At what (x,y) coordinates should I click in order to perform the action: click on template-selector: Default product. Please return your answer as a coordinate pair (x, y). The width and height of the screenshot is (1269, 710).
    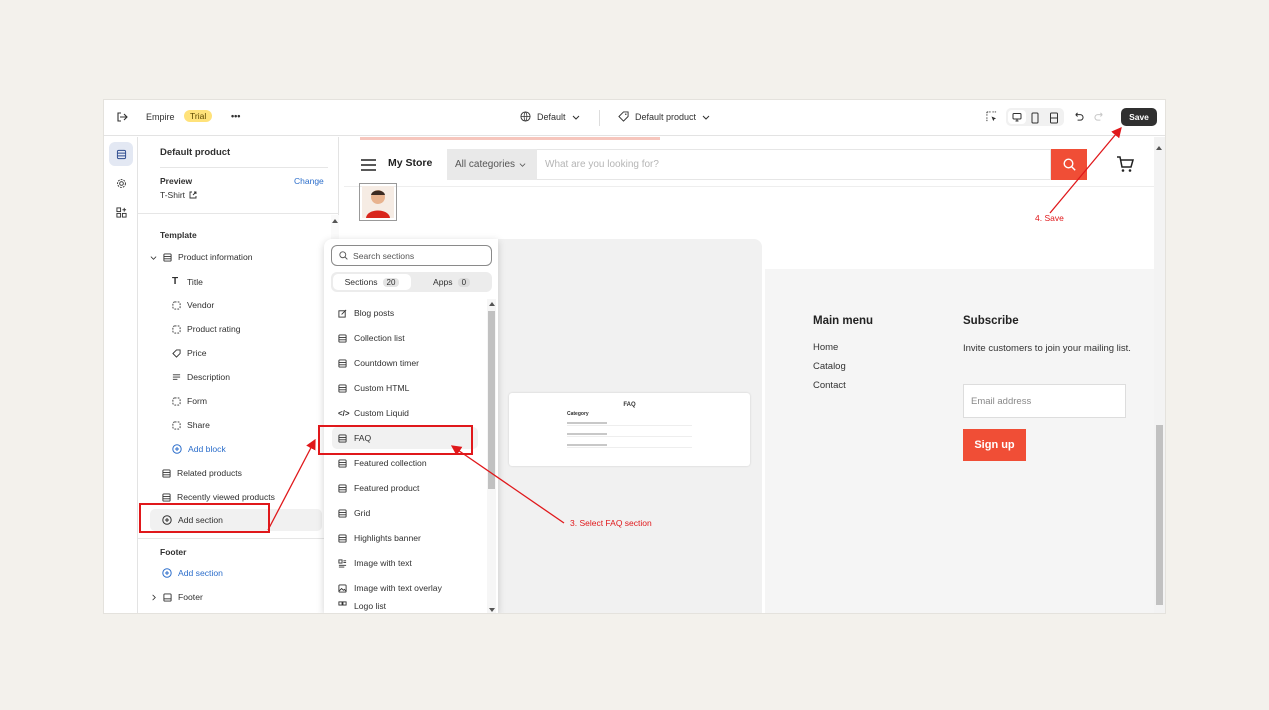
    Looking at the image, I should click on (664, 116).